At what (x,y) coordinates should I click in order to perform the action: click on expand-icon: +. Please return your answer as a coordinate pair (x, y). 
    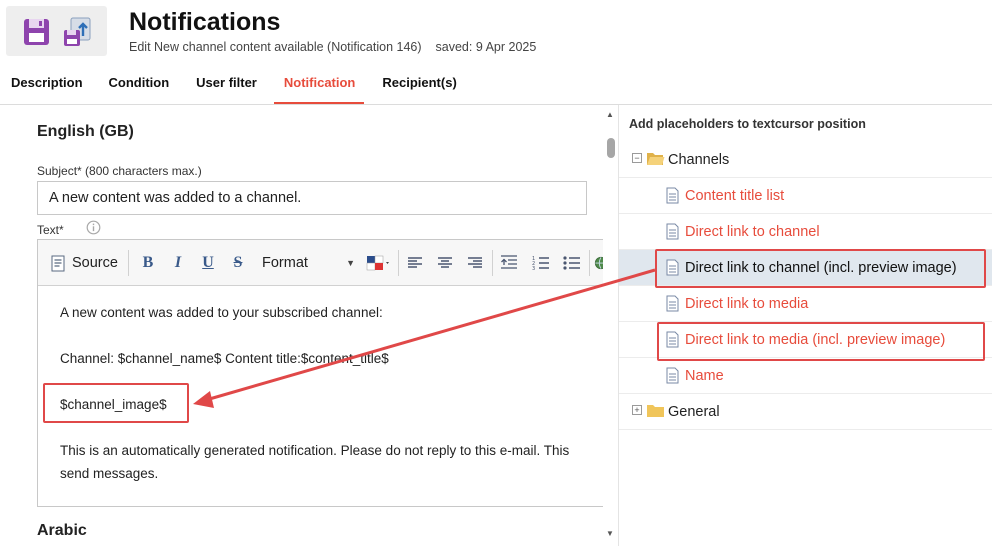
    Looking at the image, I should click on (637, 410).